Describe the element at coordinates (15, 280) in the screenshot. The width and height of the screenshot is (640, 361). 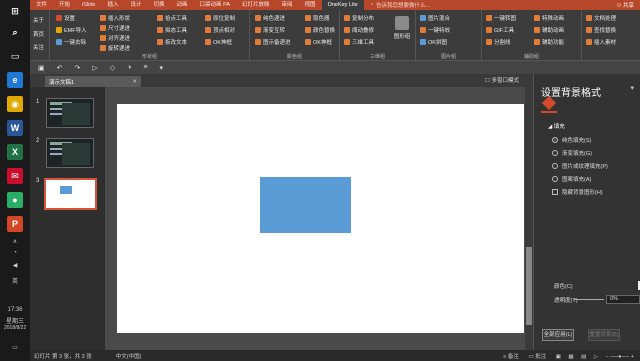
I see `ime-indicator: 英` at that location.